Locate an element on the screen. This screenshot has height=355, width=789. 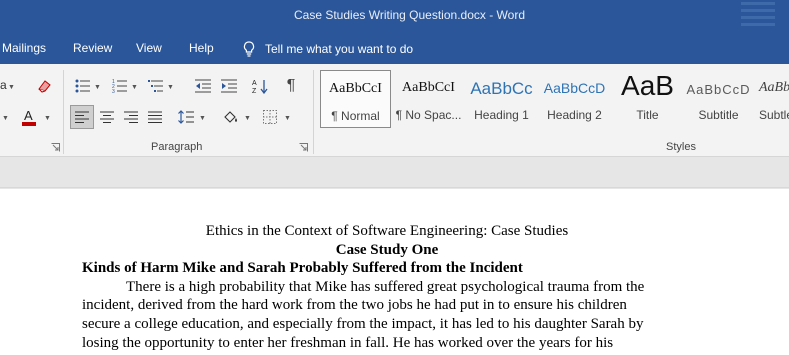
numbering-icon: 1 2 3 is located at coordinates (120, 86).